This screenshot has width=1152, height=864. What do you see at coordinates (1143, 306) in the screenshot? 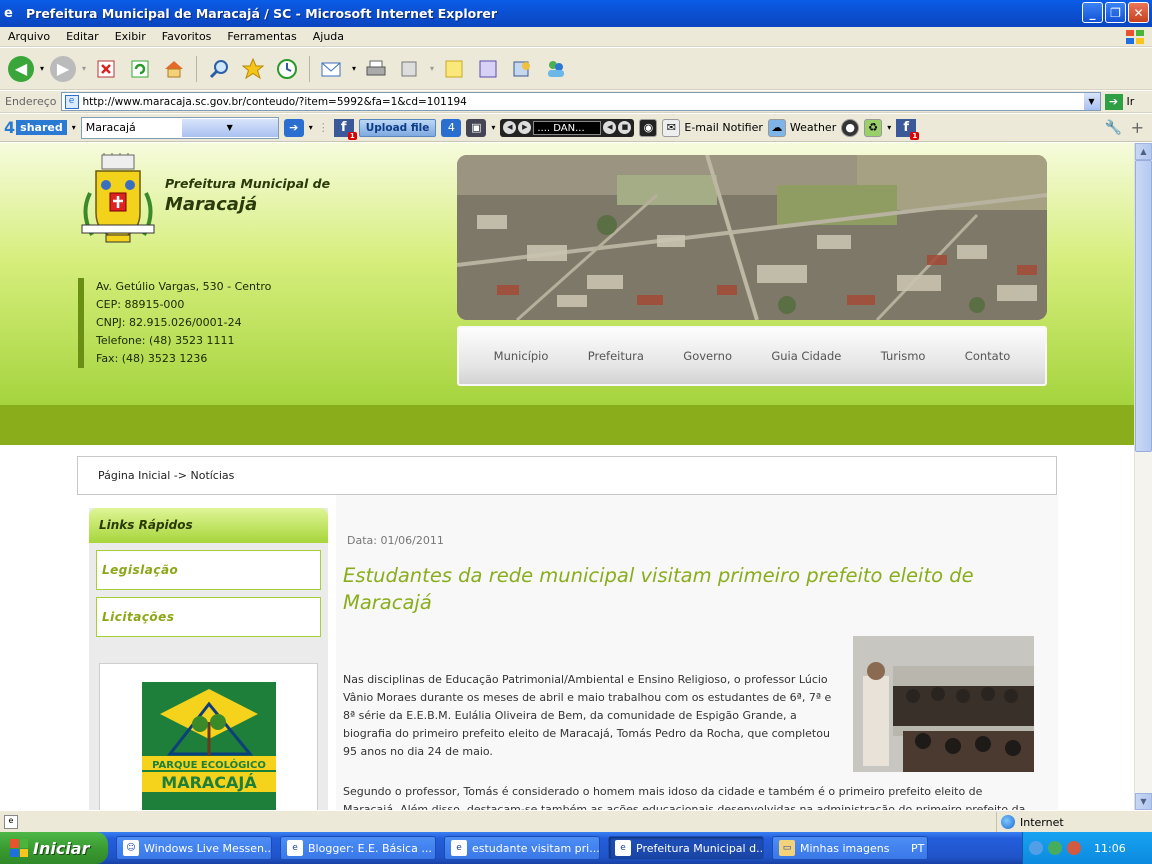
I see `scroll-thumb` at bounding box center [1143, 306].